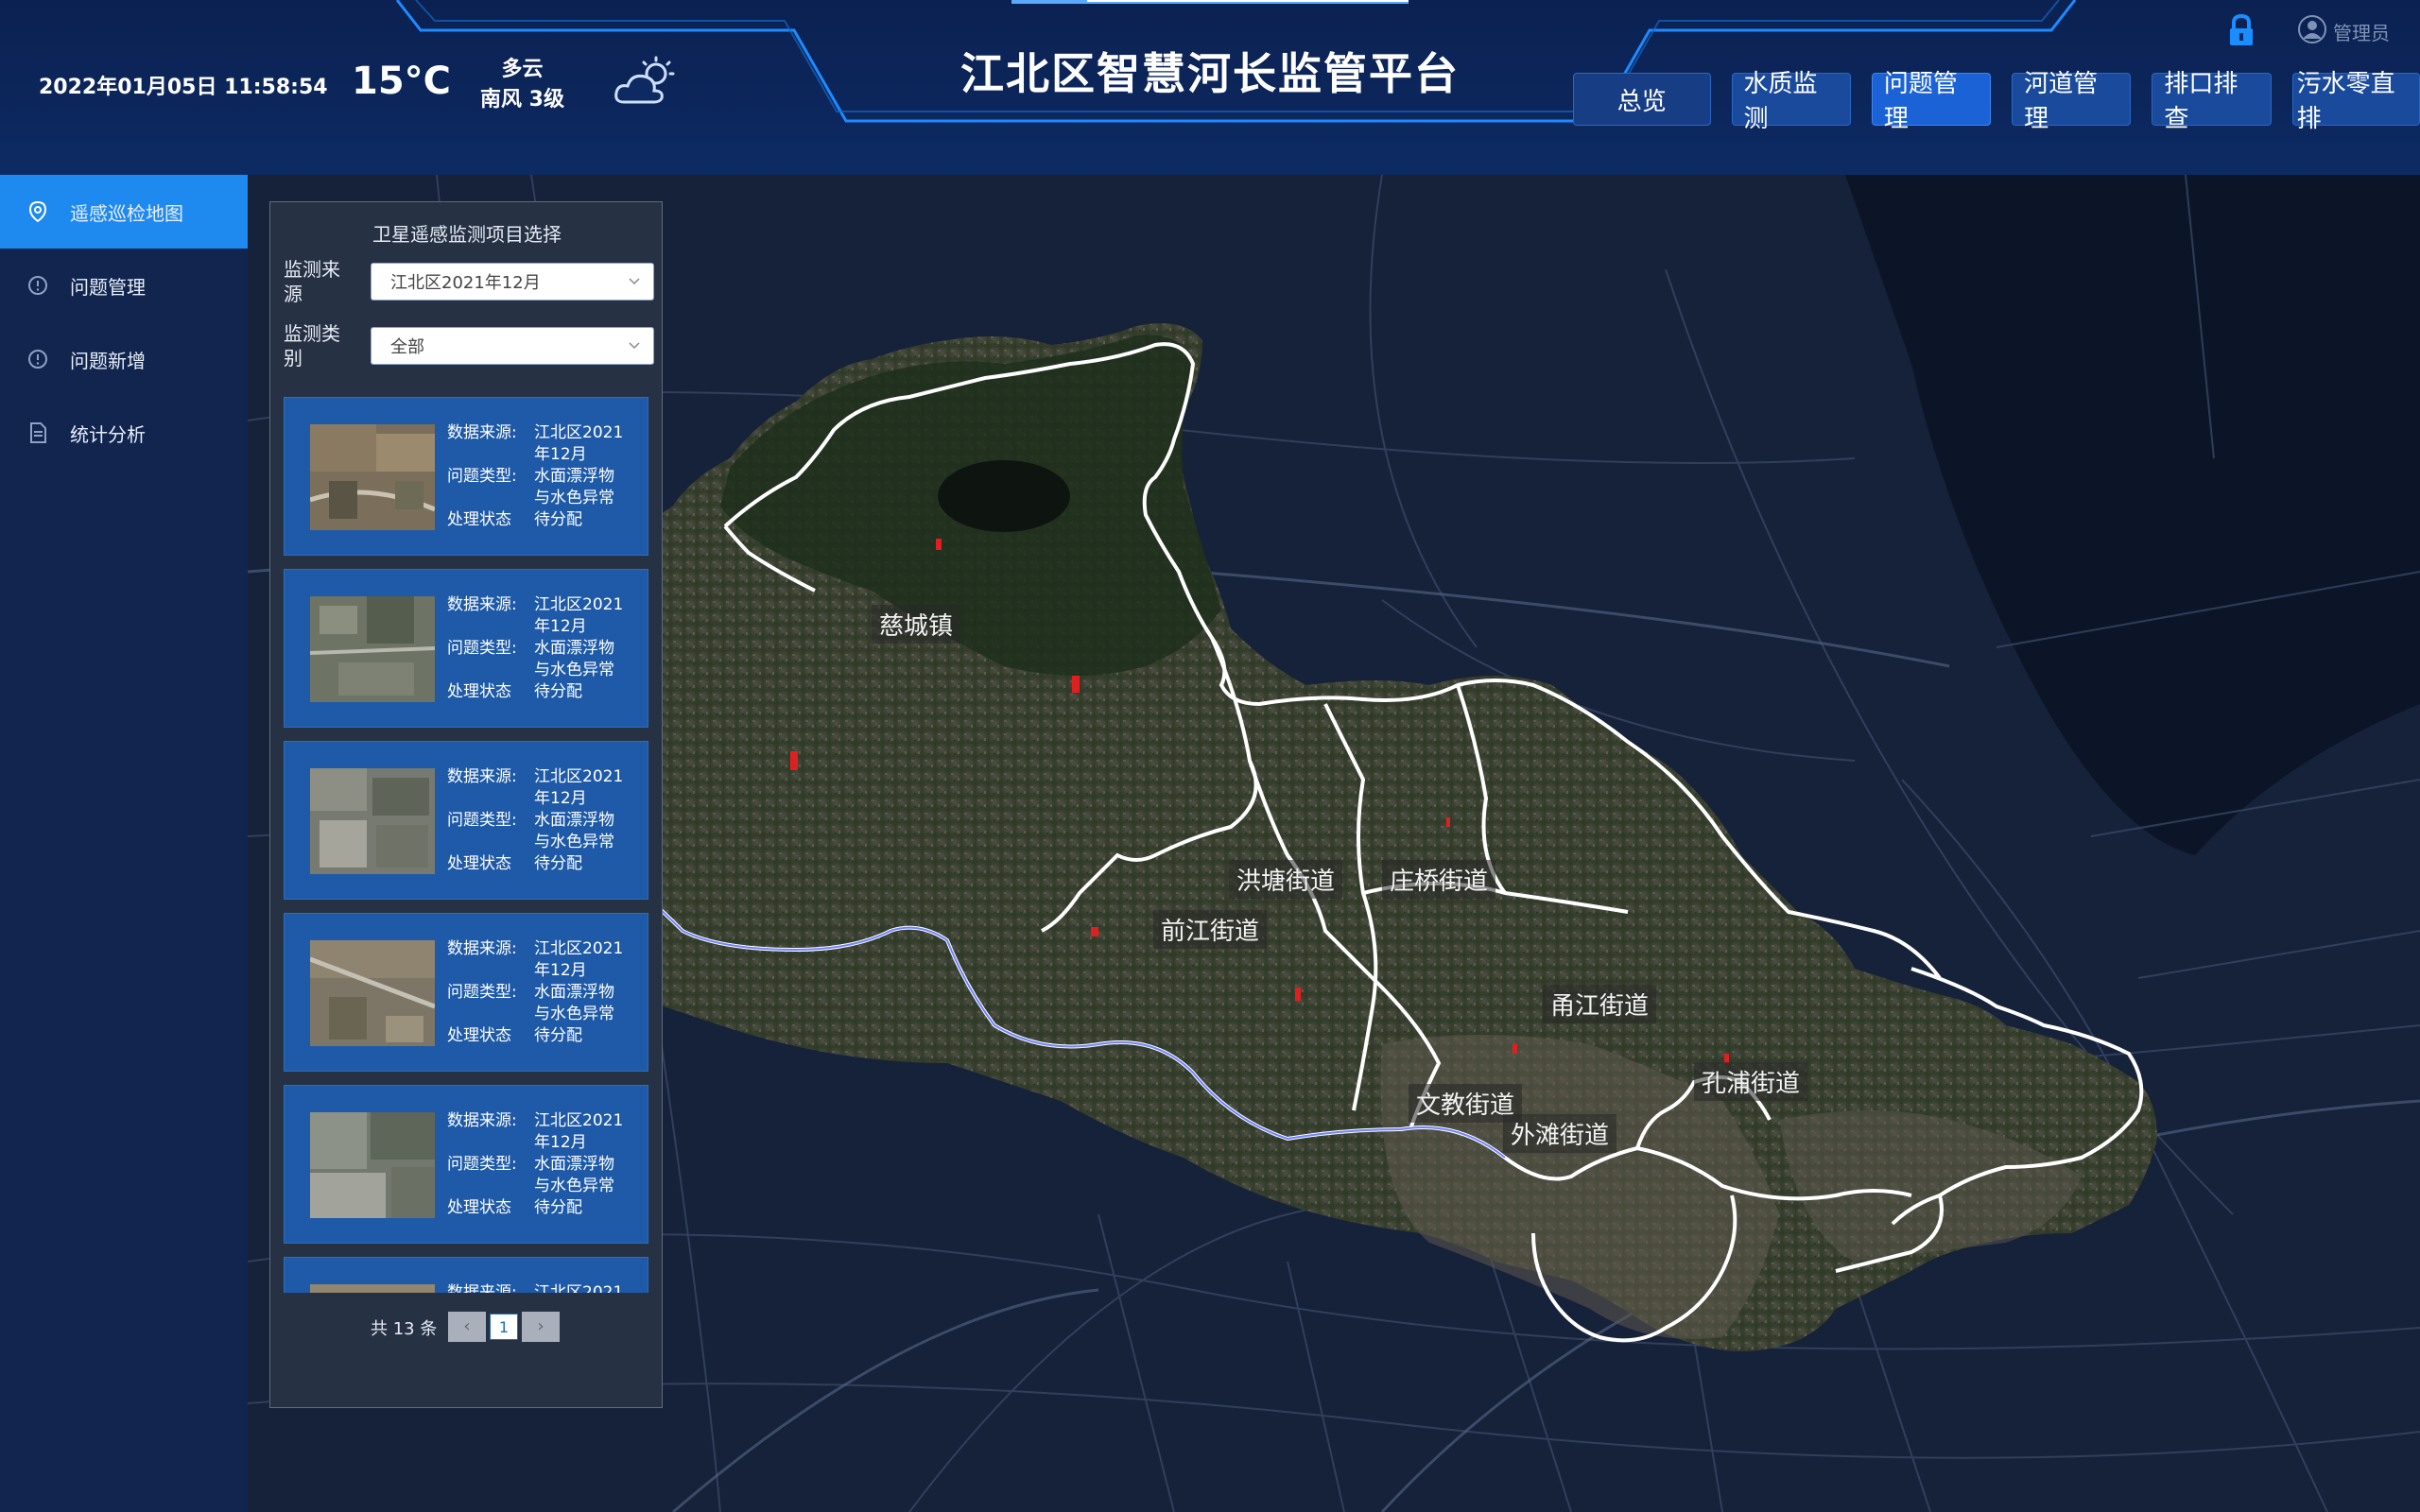  Describe the element at coordinates (1751, 1081) in the screenshot. I see `map-label-kongpu: 孔浦街道` at that location.